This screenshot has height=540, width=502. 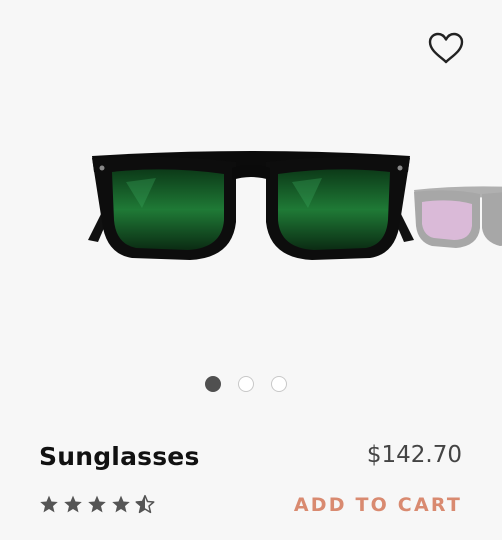 I want to click on favorite-button, so click(x=446, y=48).